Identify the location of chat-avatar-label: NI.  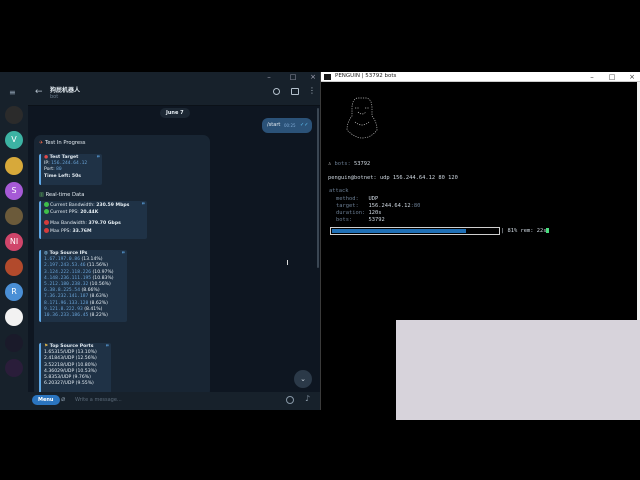
(14, 241).